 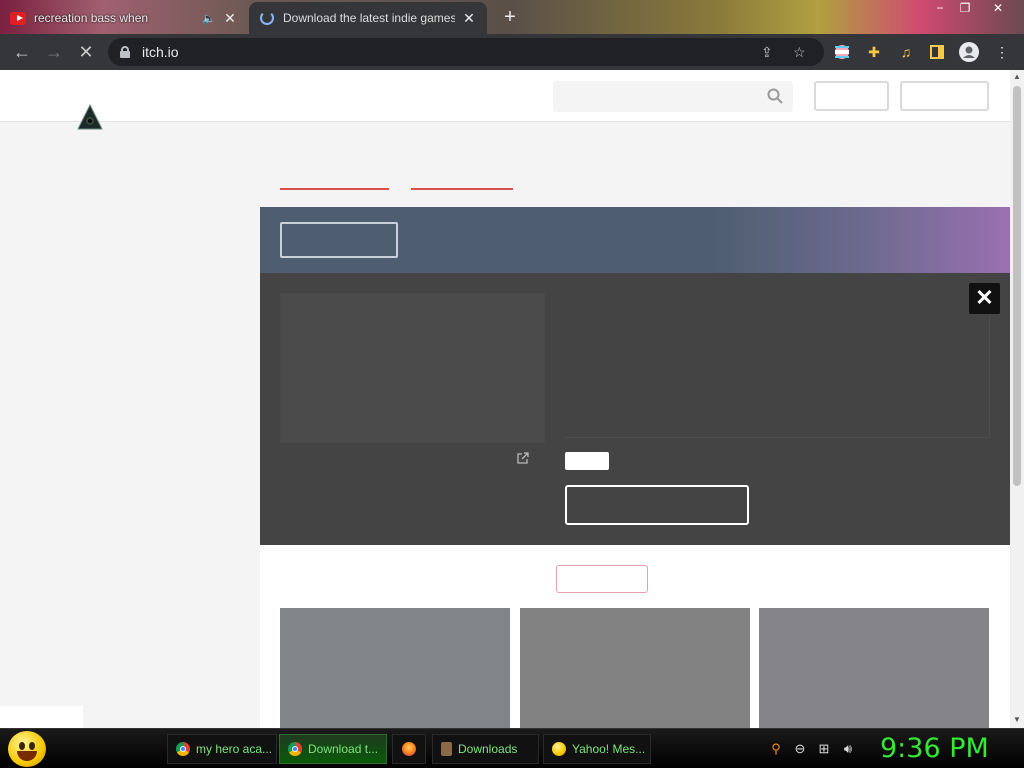 I want to click on scrollbar-thumb, so click(x=1017, y=286).